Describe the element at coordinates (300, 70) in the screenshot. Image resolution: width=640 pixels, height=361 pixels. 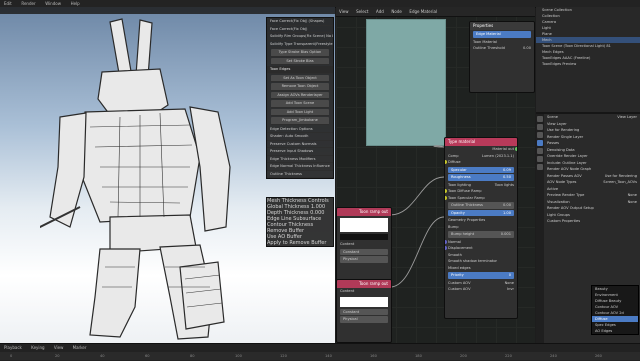
I see `toon-edges-section: Toon Edges` at that location.